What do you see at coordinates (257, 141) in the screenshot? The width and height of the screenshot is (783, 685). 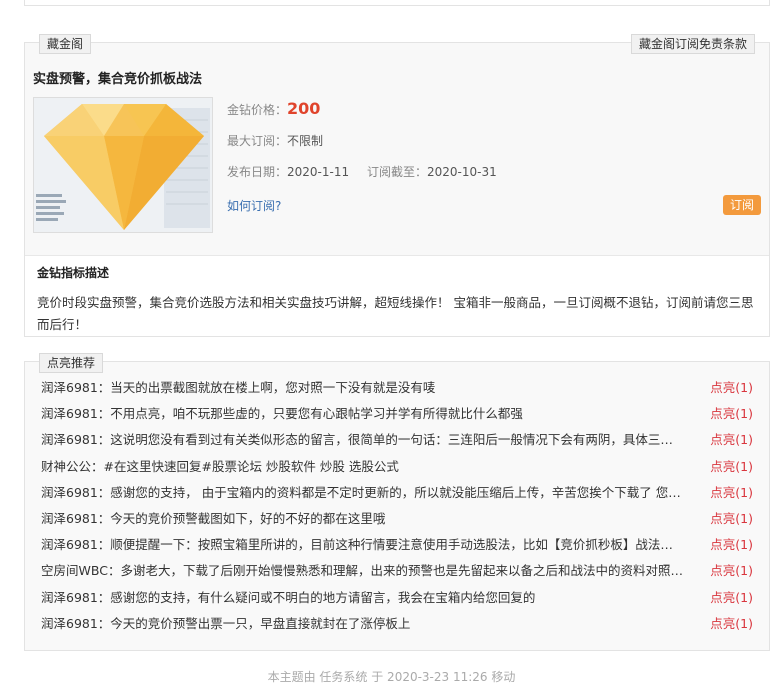 I see `max-subscription-label: 最大订阅：` at bounding box center [257, 141].